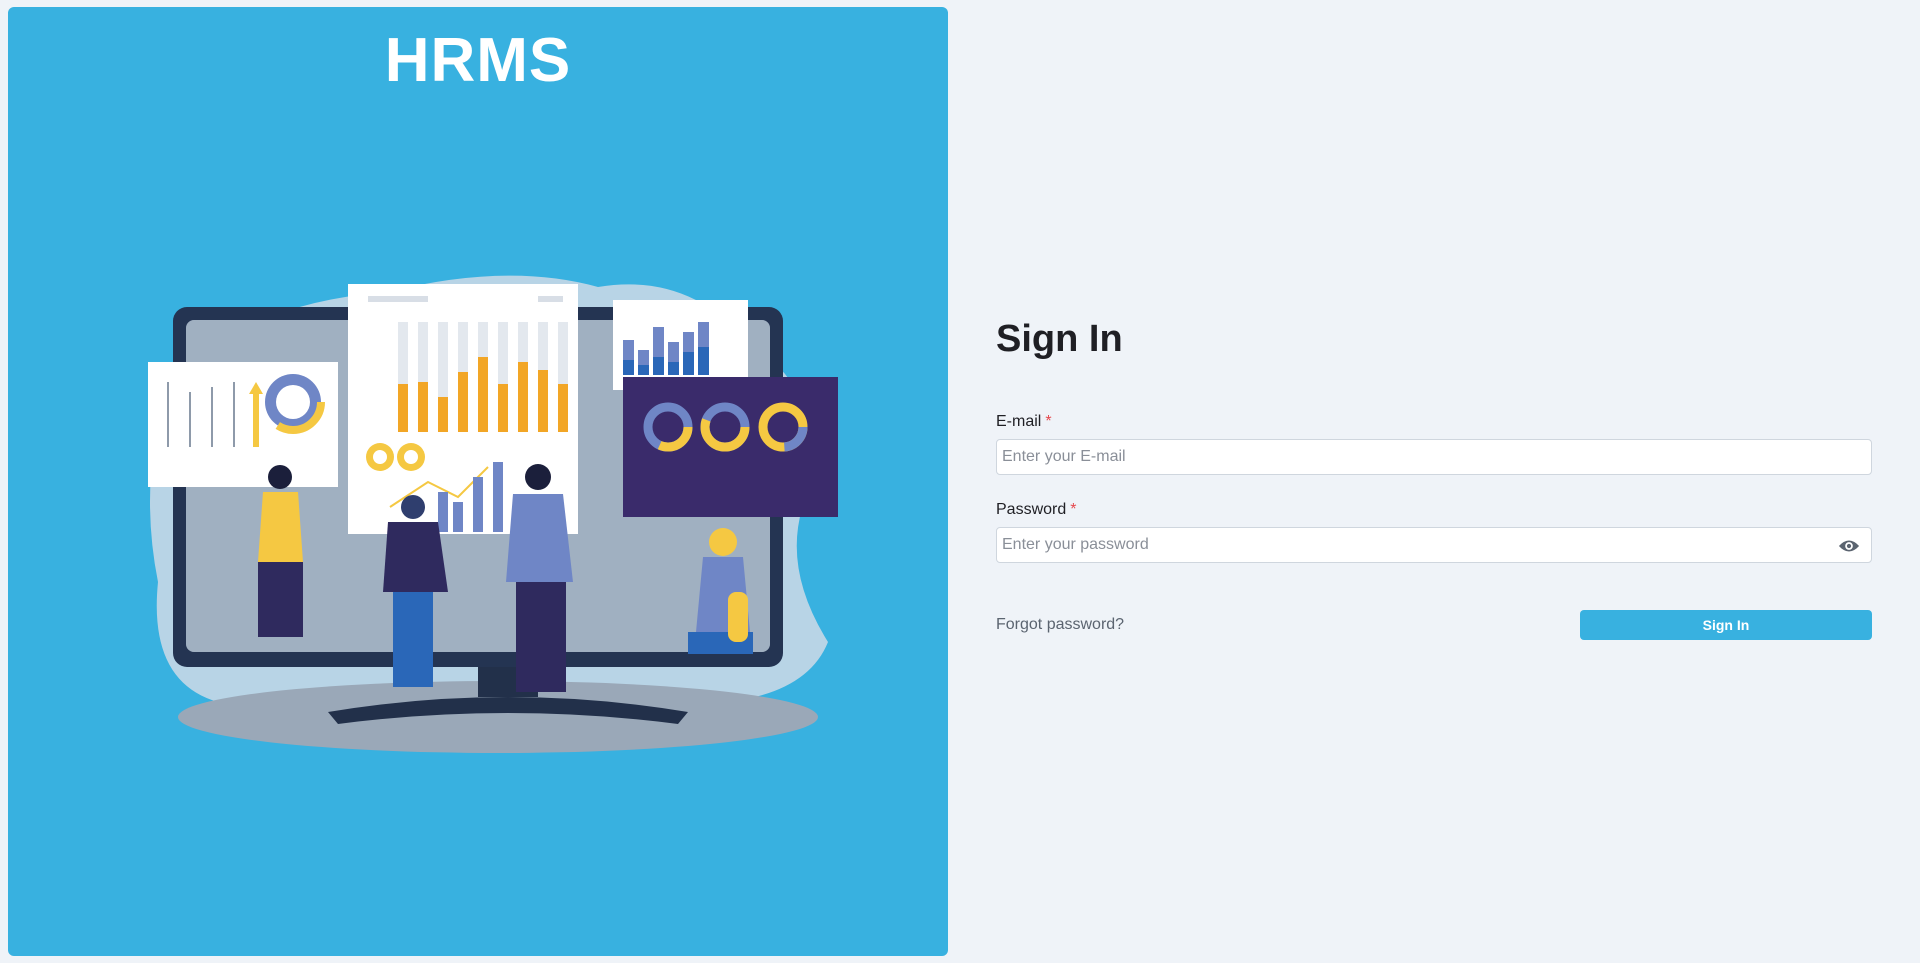 This screenshot has width=1920, height=963. I want to click on page-title: Sign In, so click(1059, 339).